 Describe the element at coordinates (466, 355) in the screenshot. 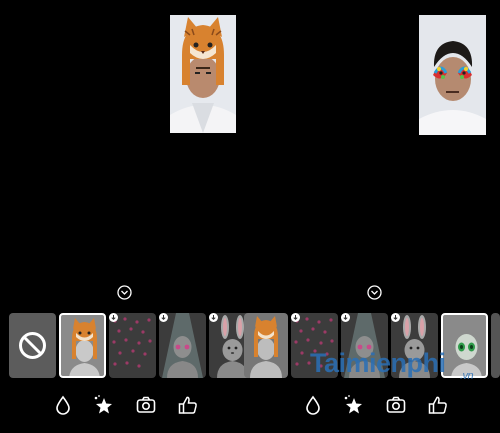

I see `alien-icon` at that location.